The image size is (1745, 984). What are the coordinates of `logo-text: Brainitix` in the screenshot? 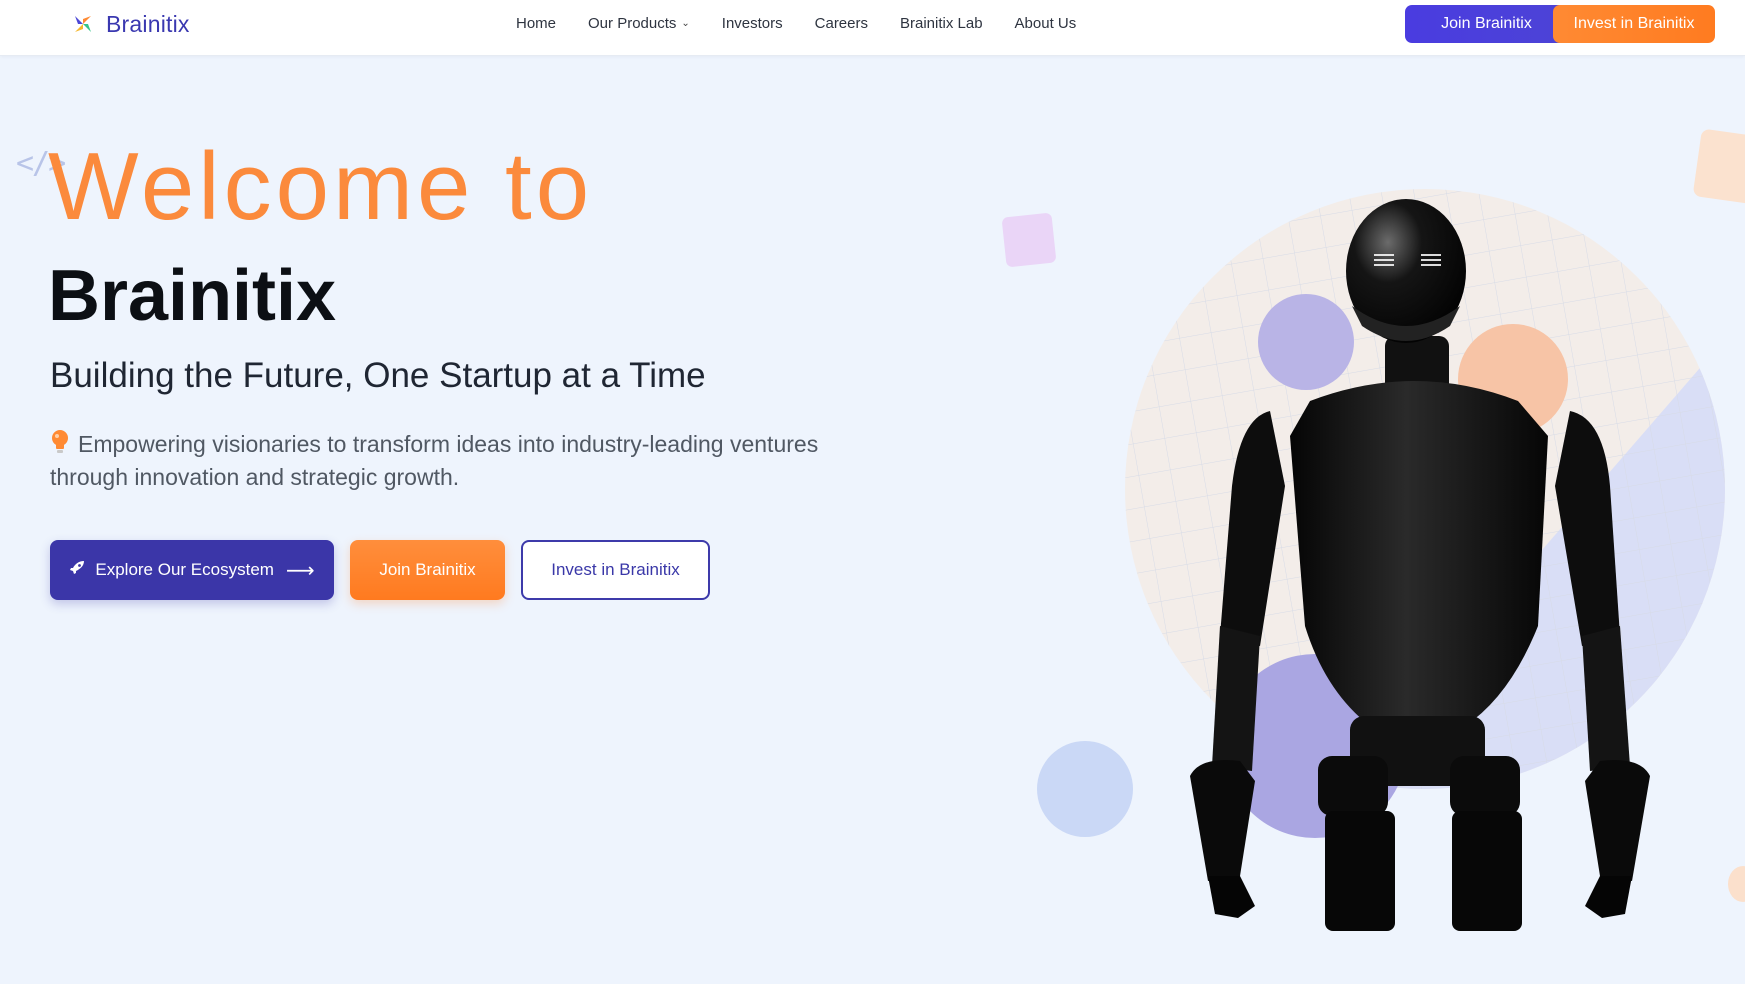 It's located at (148, 23).